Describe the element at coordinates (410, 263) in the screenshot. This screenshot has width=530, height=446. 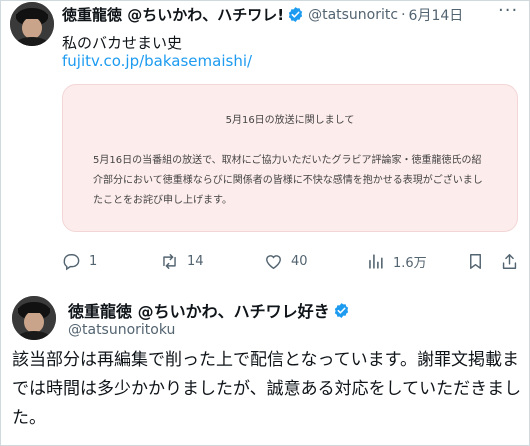
I see `views-count: 1.6万` at that location.